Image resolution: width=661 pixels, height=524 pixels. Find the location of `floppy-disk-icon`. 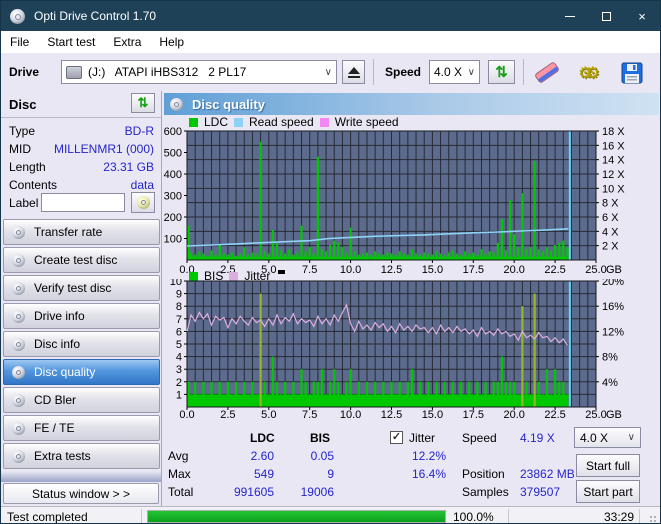

floppy-disk-icon is located at coordinates (632, 72).